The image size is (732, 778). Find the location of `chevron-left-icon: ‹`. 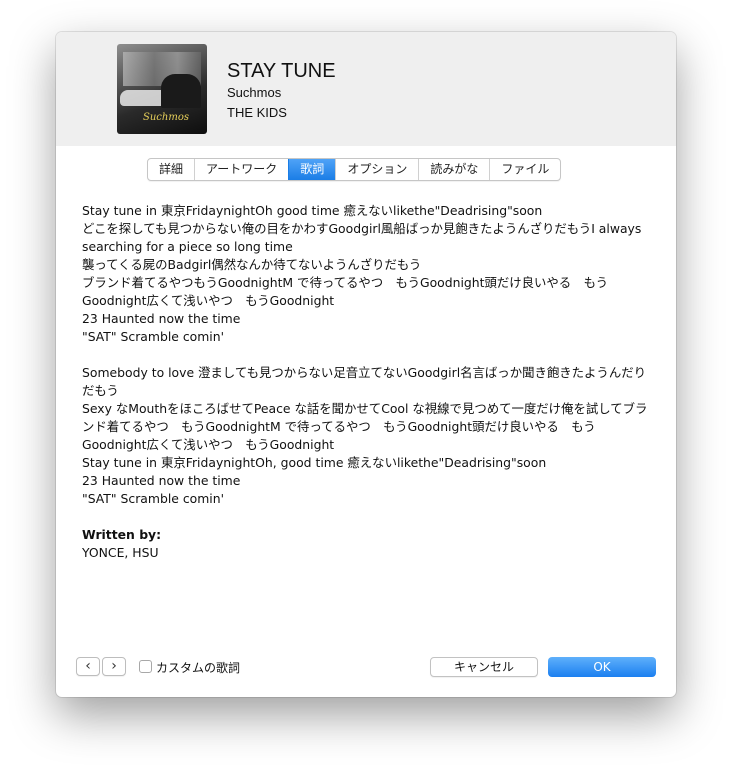

chevron-left-icon: ‹ is located at coordinates (88, 666).